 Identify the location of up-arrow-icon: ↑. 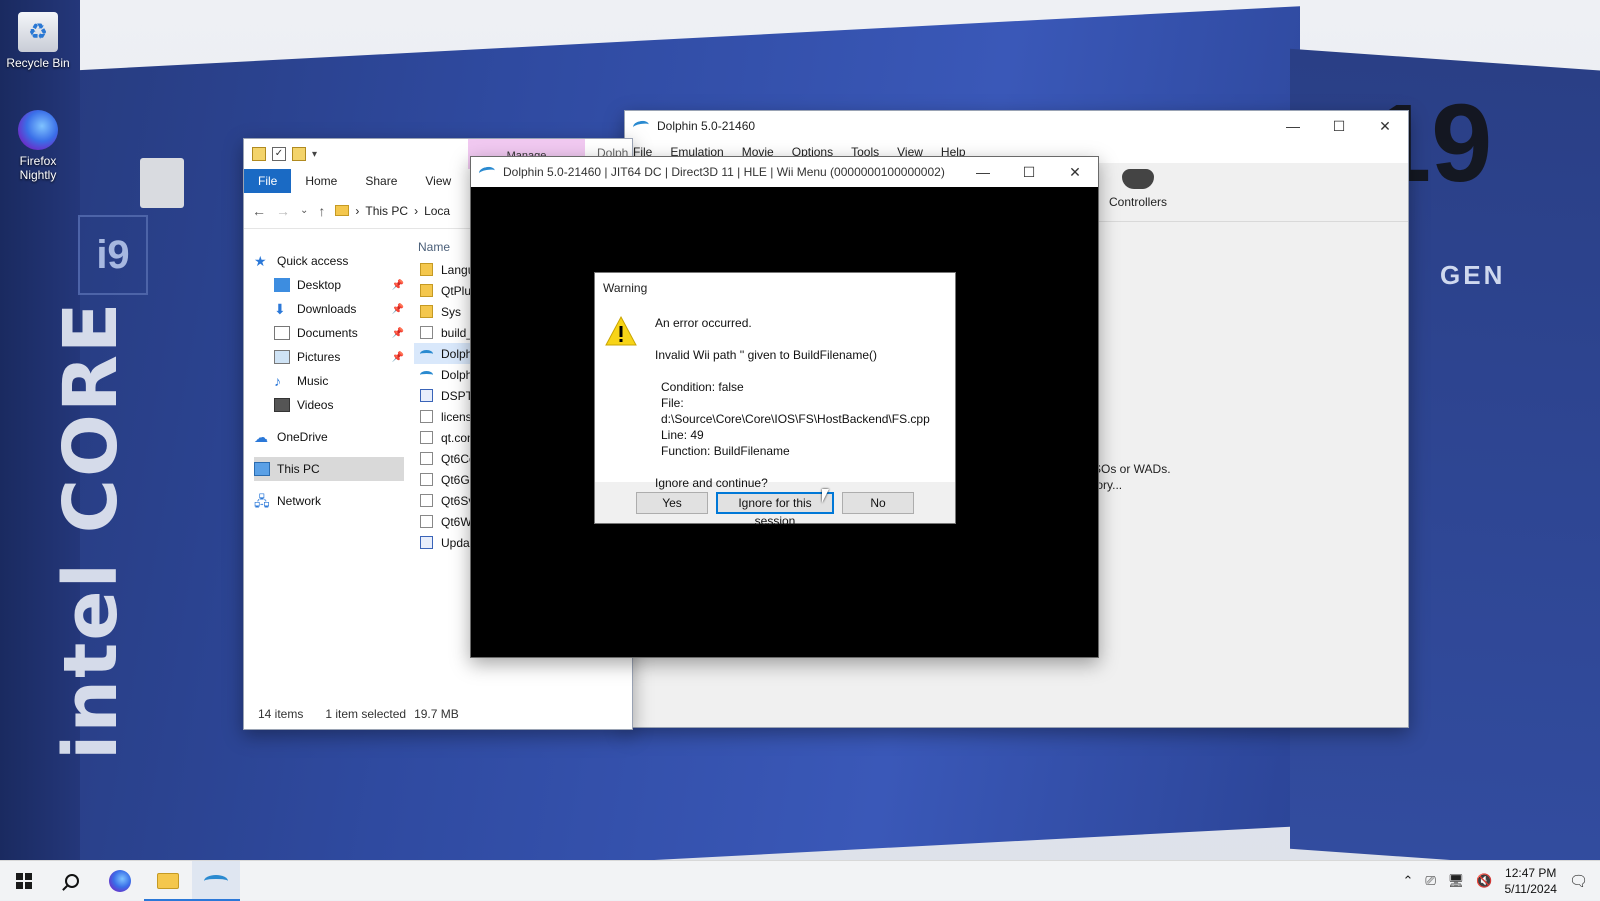
(321, 211).